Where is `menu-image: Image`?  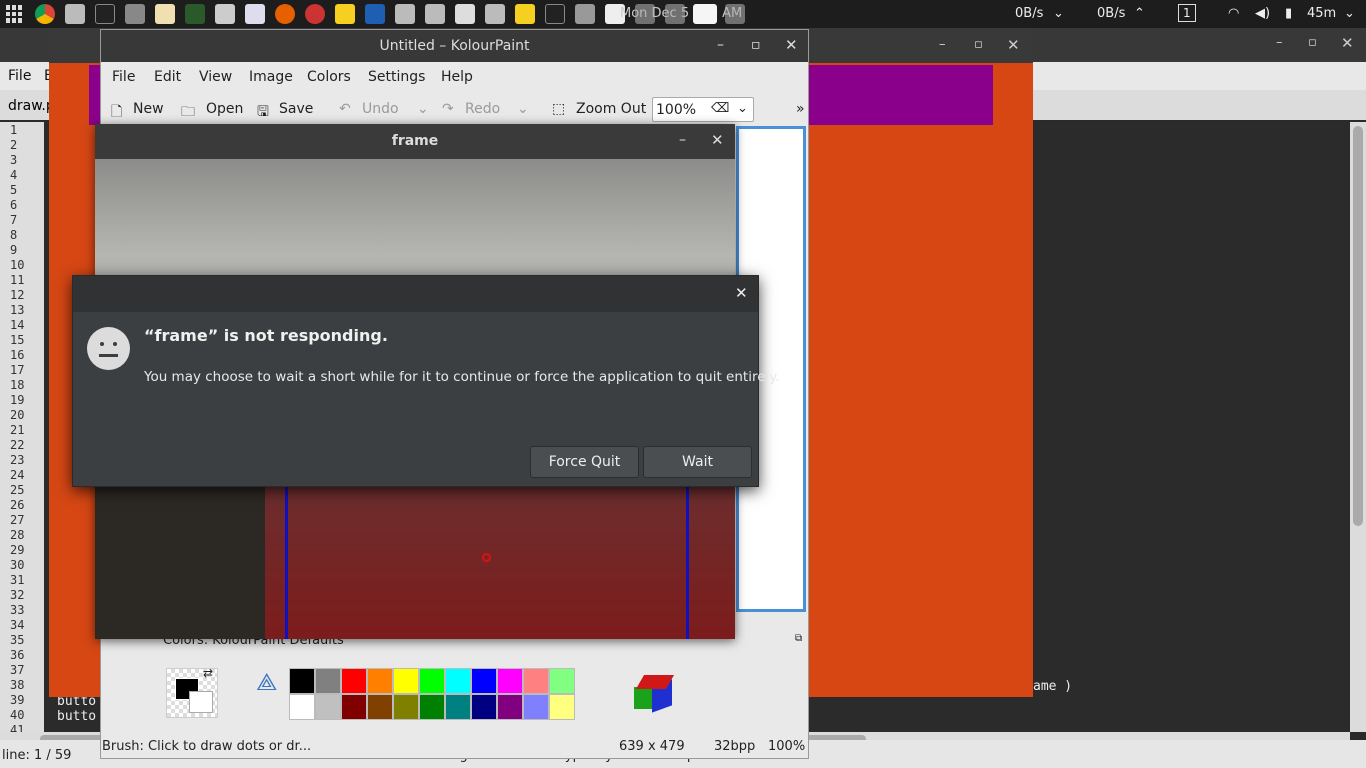 menu-image: Image is located at coordinates (271, 77).